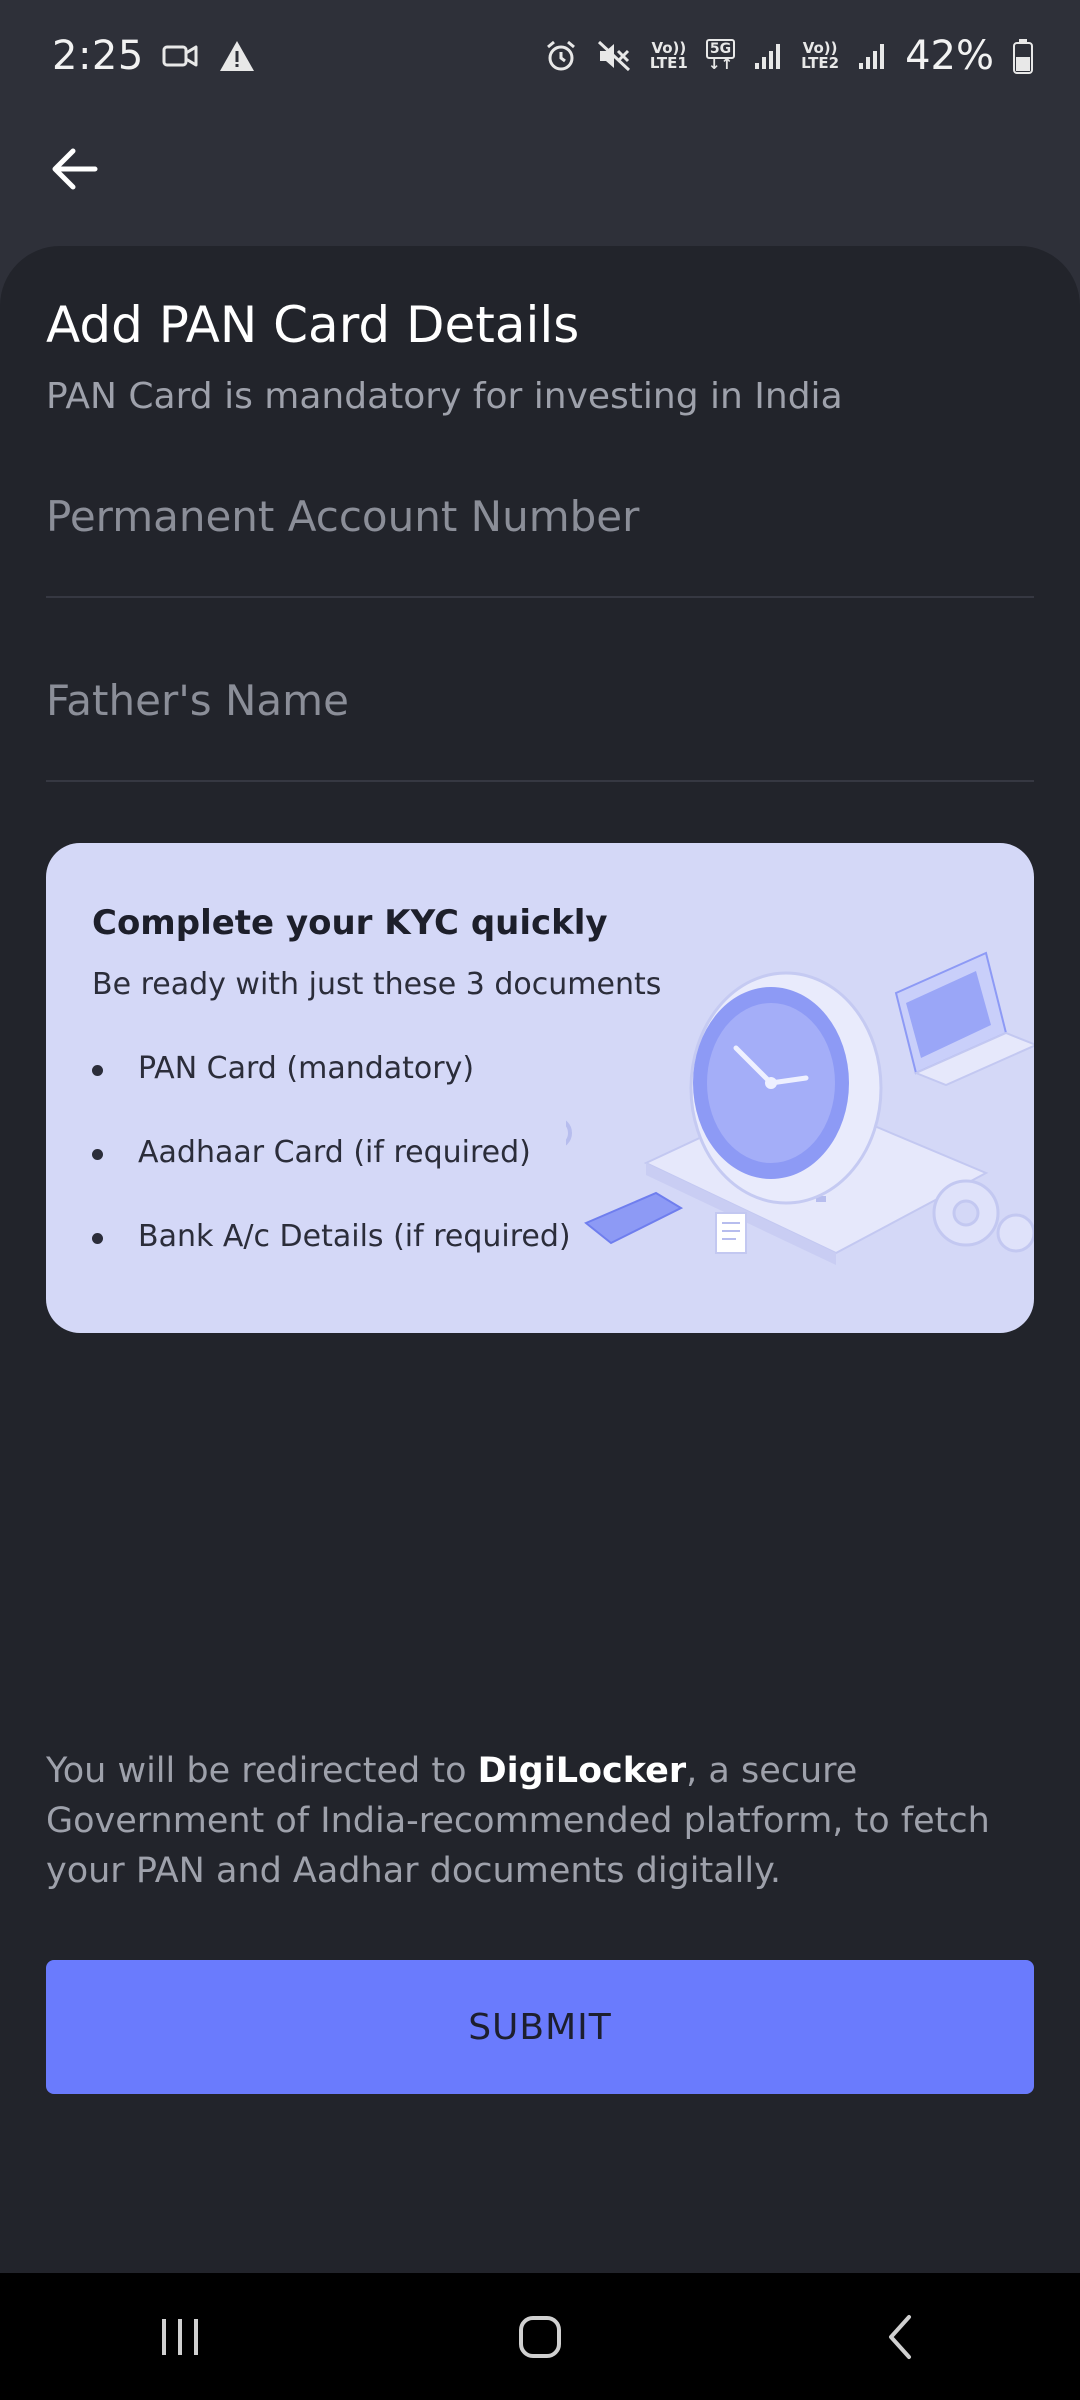 This screenshot has height=2400, width=1080. I want to click on page-title: Add PAN Card Details, so click(313, 325).